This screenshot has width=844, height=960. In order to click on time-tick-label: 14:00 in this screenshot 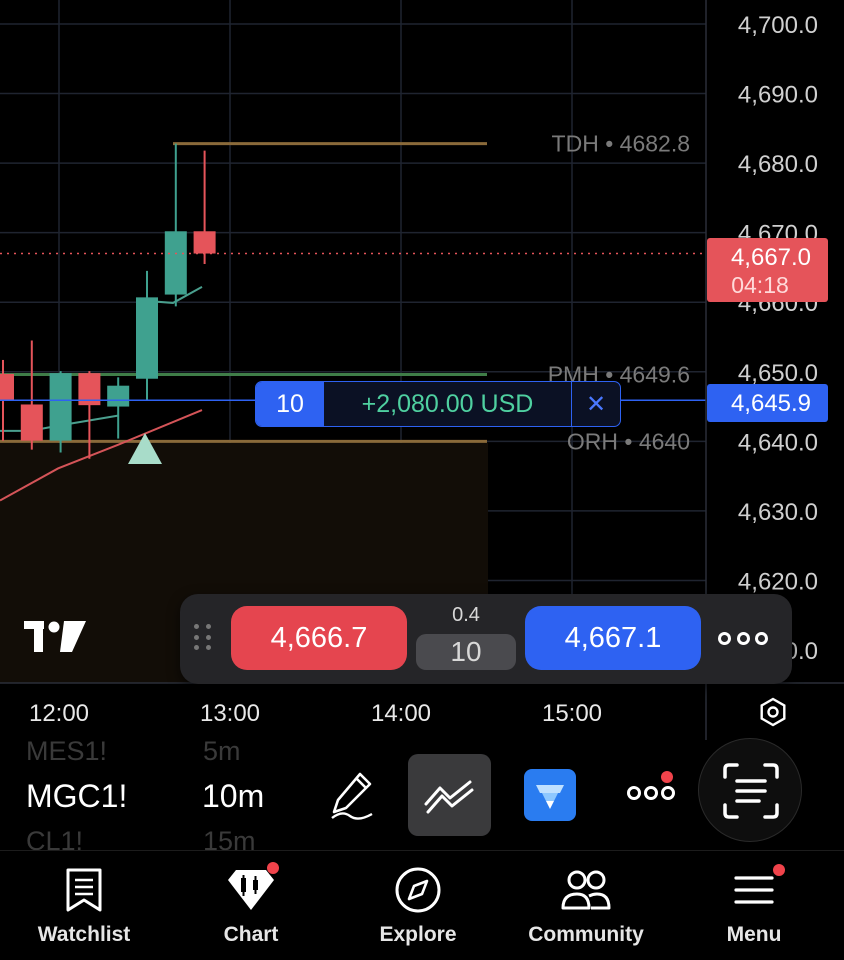, I will do `click(401, 713)`.